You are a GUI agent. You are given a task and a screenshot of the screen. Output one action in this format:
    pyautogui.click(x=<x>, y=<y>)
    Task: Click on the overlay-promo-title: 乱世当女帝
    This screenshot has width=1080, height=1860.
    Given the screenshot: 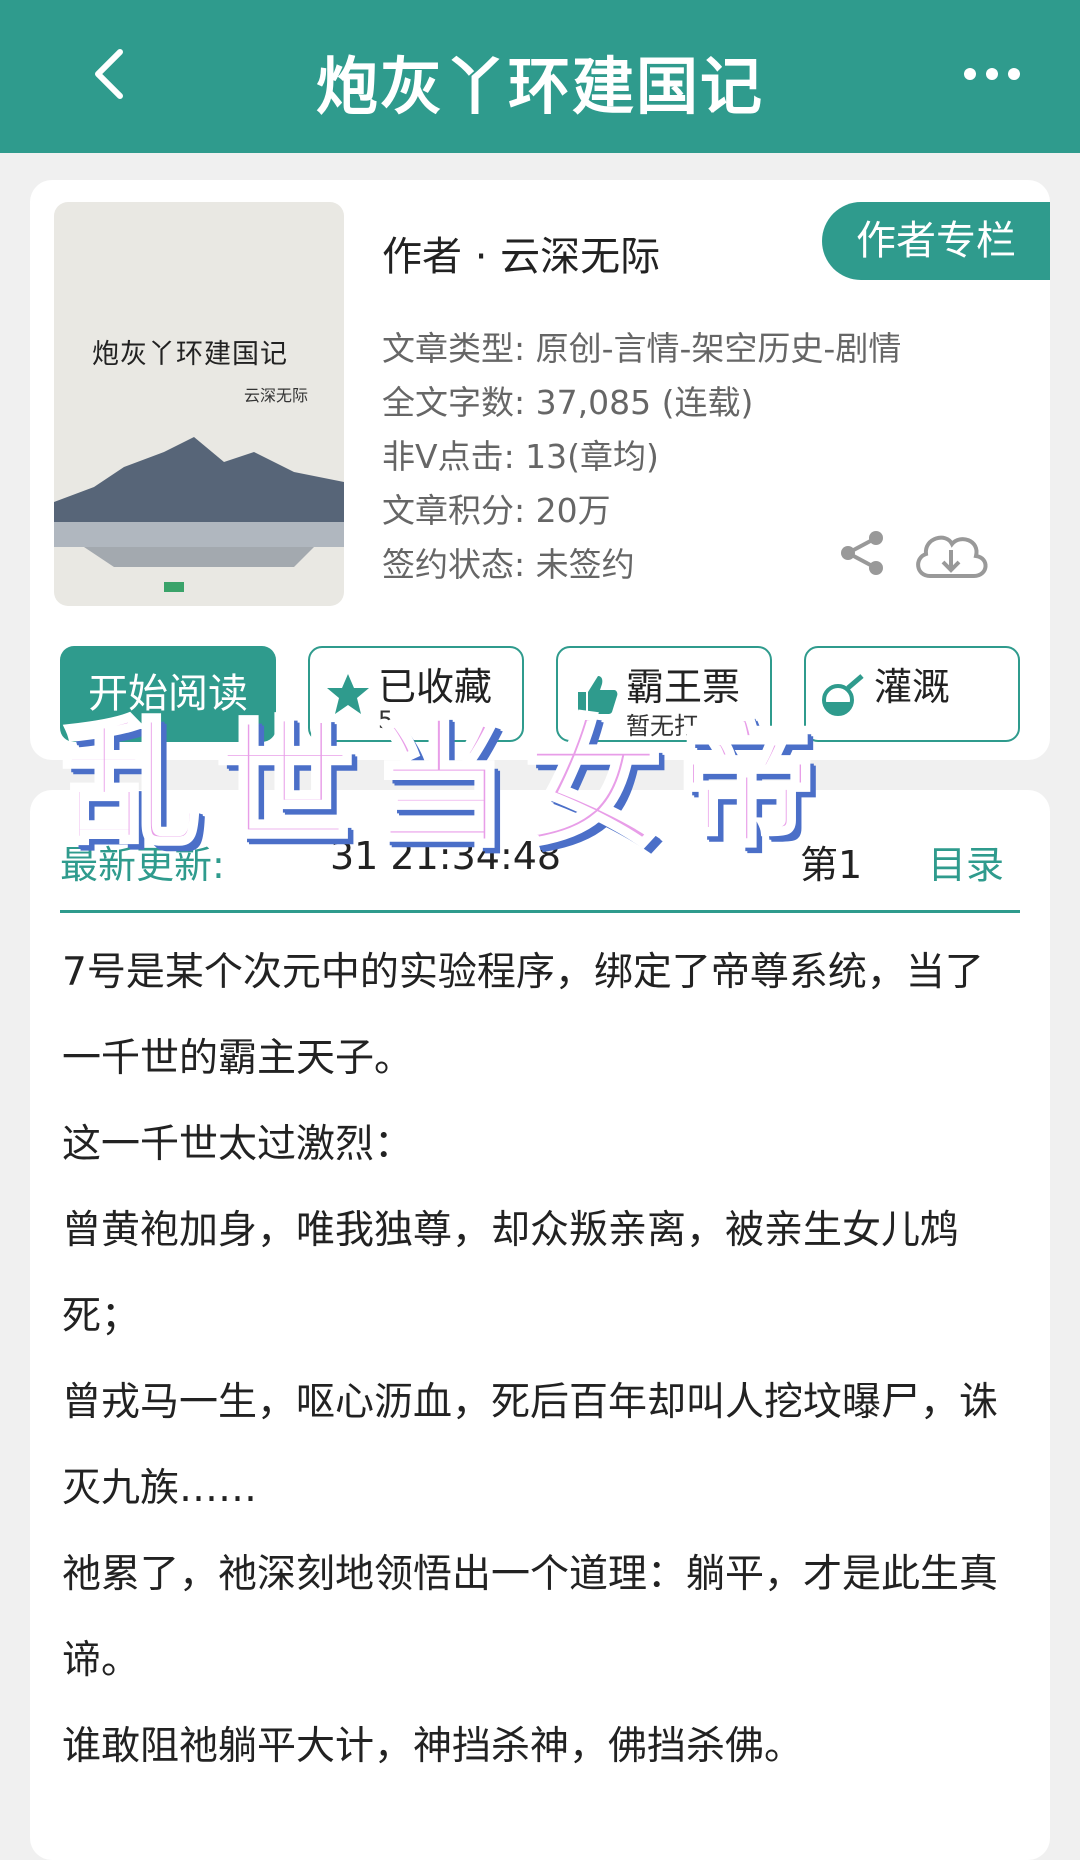 What is the action you would take?
    pyautogui.click(x=446, y=785)
    